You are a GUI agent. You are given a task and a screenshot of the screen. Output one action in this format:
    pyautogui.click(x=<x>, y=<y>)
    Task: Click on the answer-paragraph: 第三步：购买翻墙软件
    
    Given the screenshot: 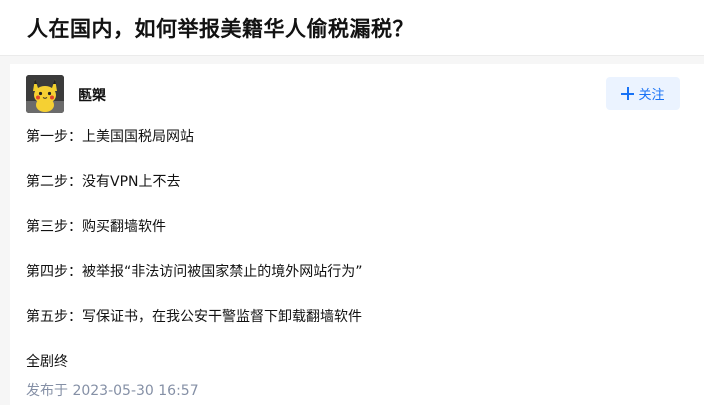 What is the action you would take?
    pyautogui.click(x=96, y=227)
    